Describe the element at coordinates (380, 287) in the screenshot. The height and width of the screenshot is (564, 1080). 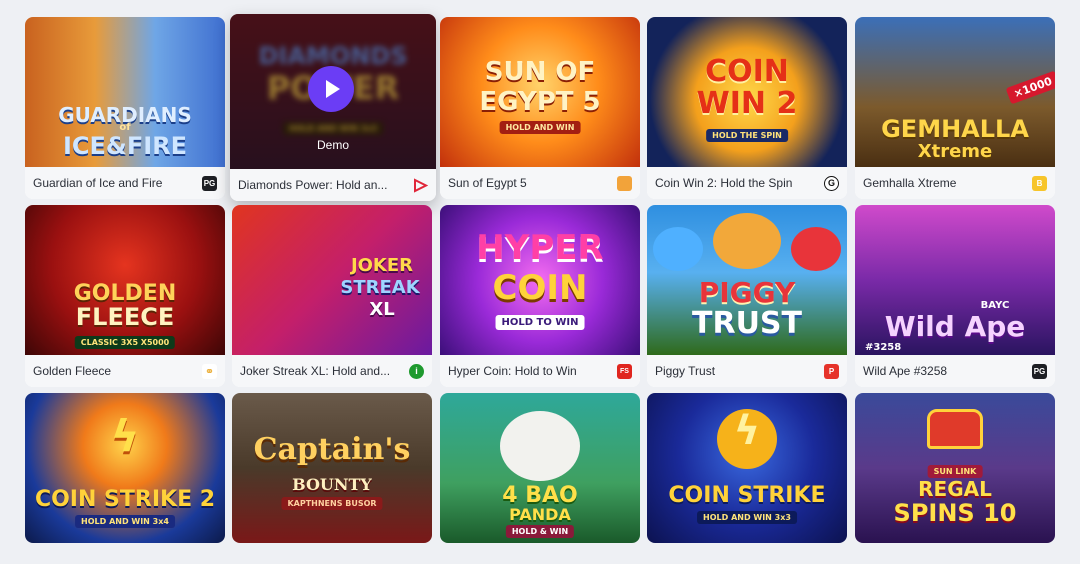
I see `game-art-title: STREAK` at that location.